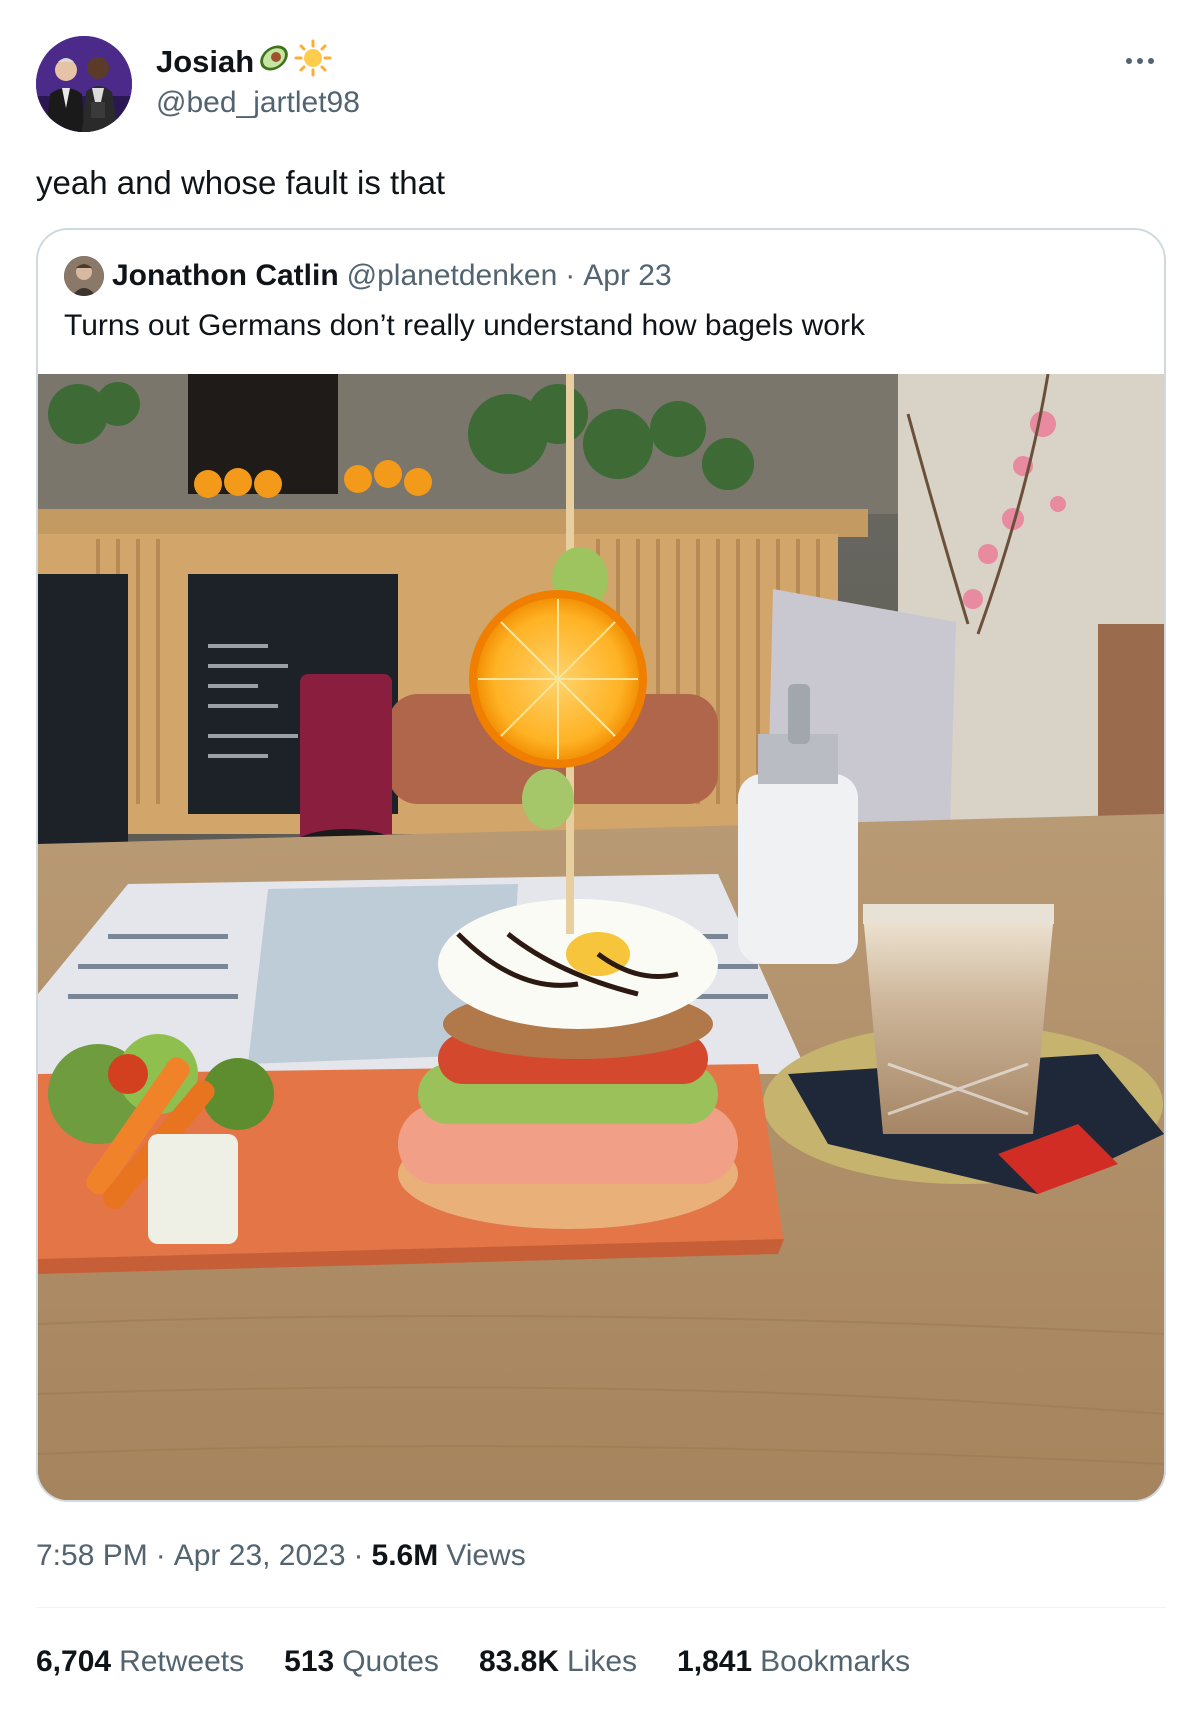  I want to click on quoted-display-name: Jonathon Catlin, so click(225, 276).